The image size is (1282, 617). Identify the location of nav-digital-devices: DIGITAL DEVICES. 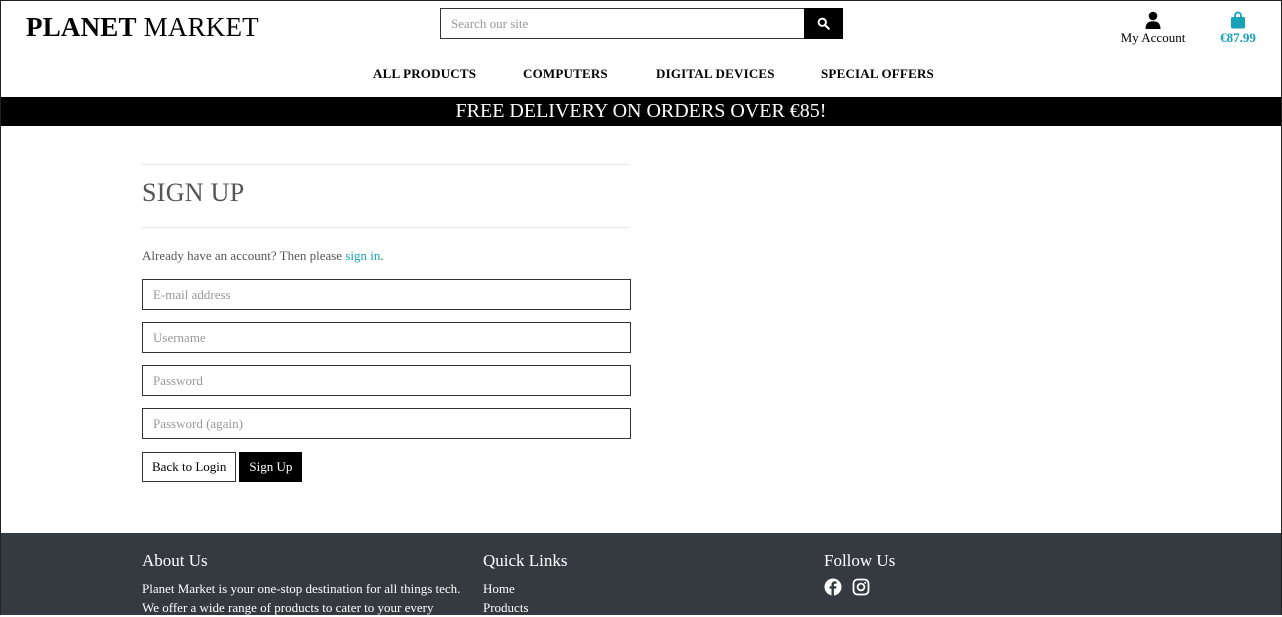
(715, 74).